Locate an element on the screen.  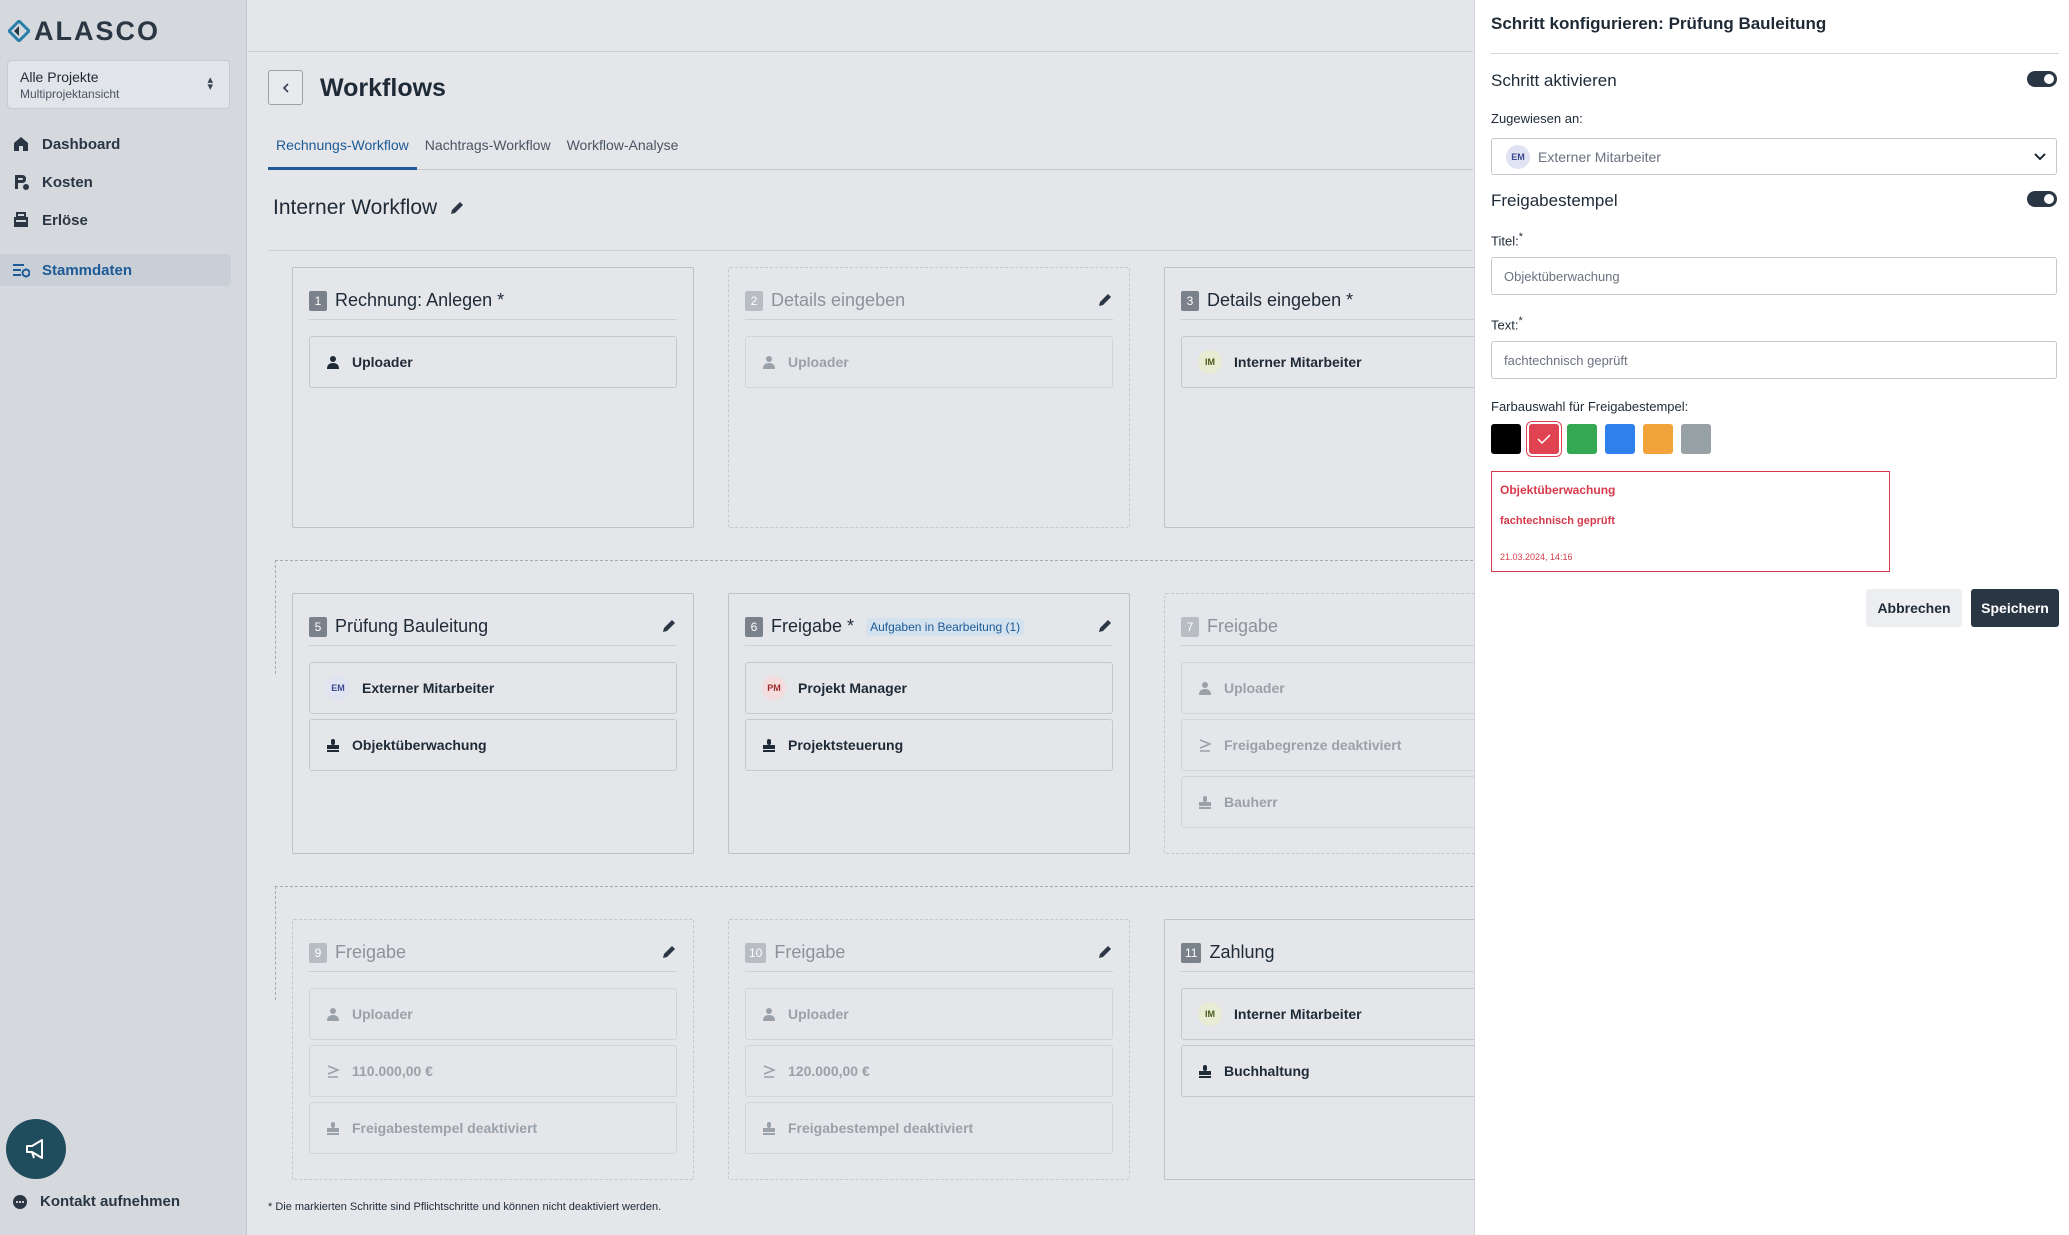
assignee-select: EM Externer Mitarbeiter is located at coordinates (1774, 156).